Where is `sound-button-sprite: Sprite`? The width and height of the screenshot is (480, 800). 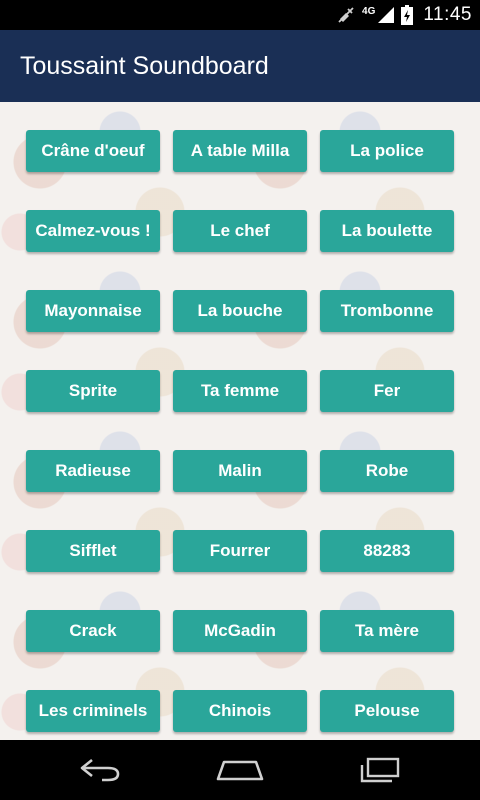
sound-button-sprite: Sprite is located at coordinates (93, 391).